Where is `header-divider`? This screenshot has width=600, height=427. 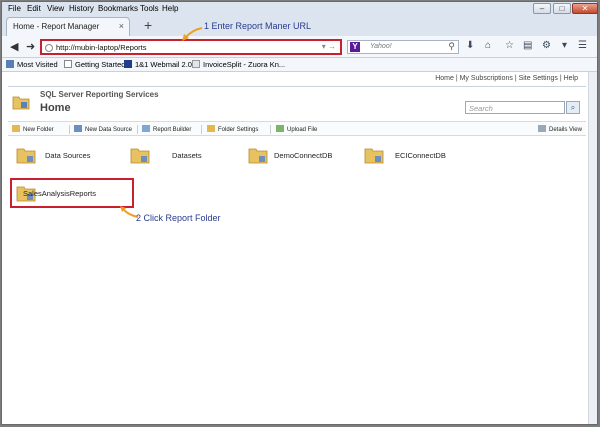 header-divider is located at coordinates (297, 86).